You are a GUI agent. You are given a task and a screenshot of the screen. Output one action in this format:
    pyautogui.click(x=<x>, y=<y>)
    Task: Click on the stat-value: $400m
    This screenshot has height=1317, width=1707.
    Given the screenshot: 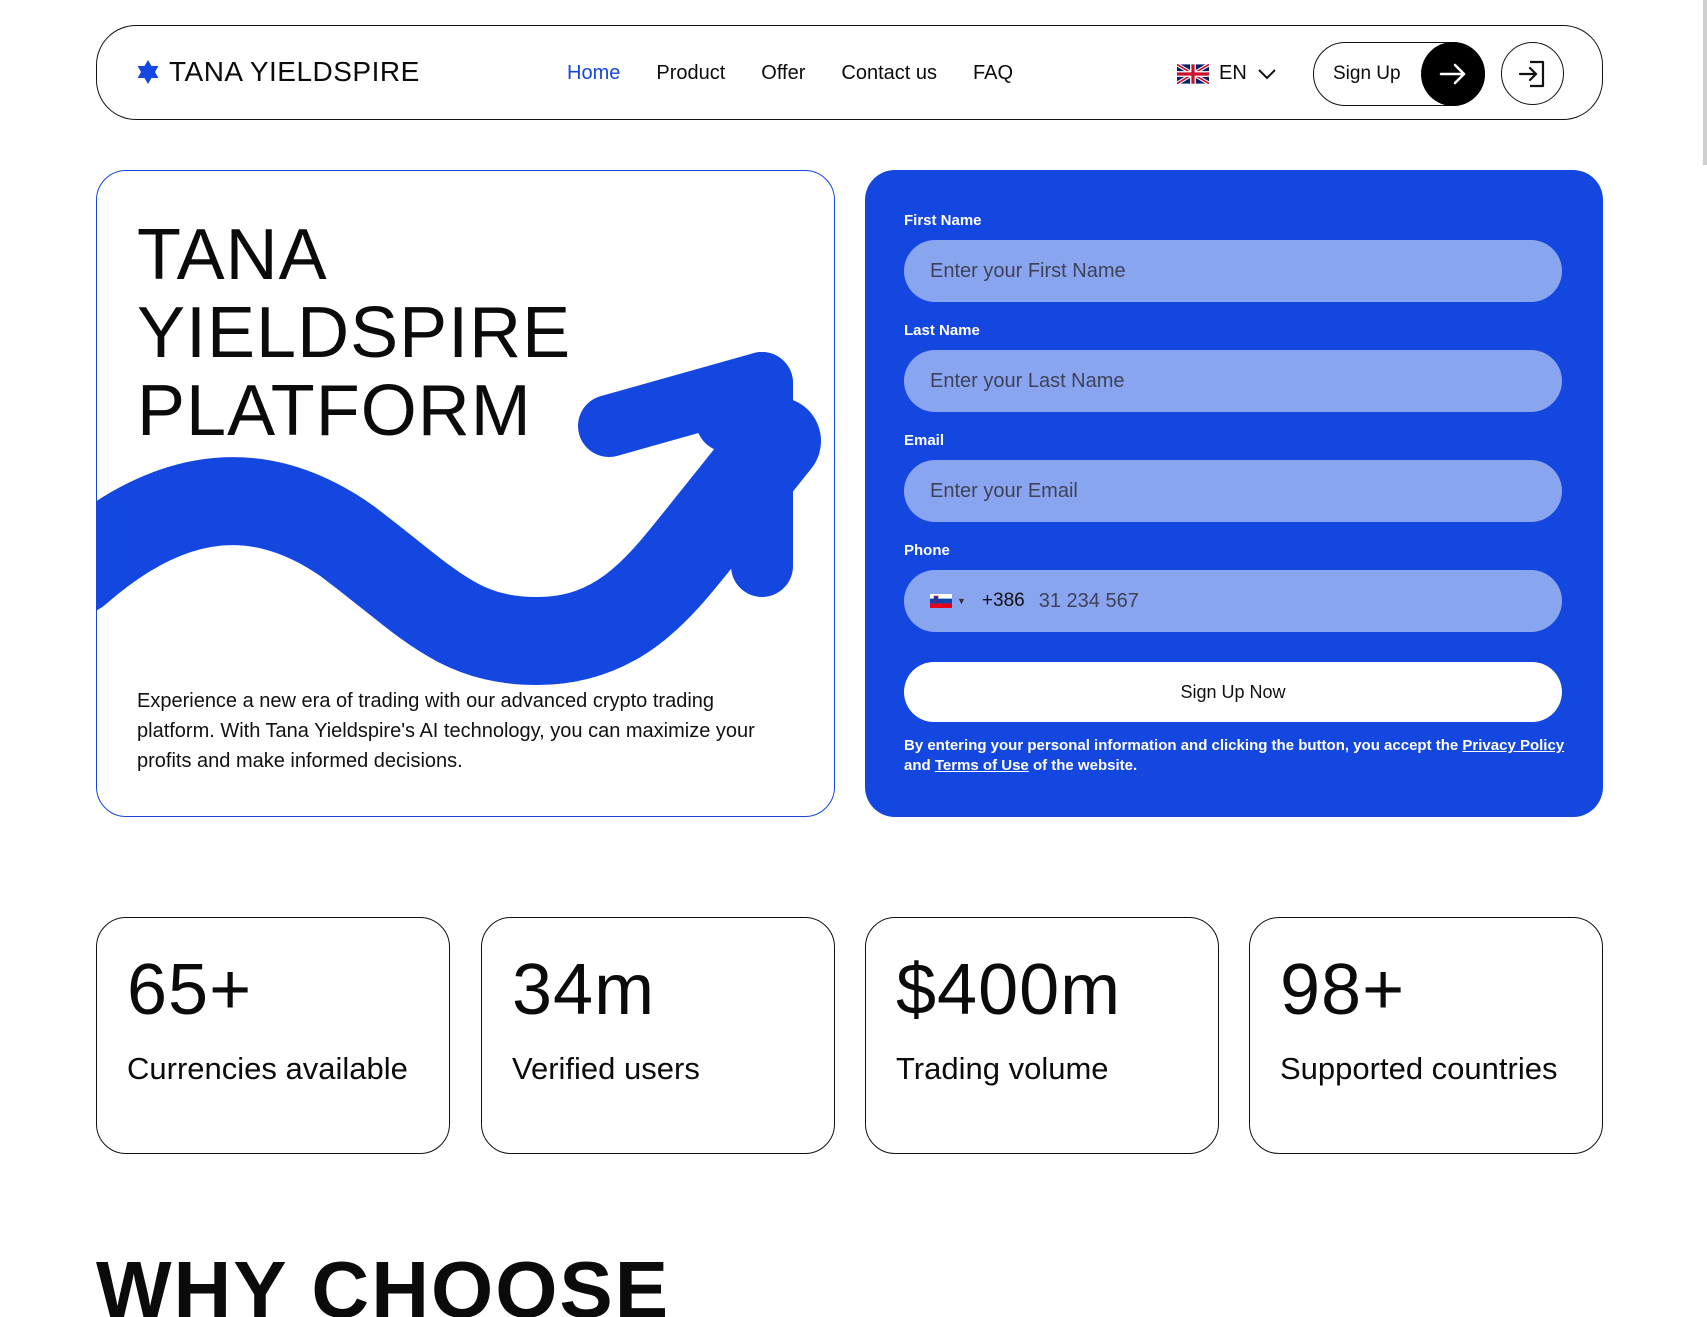 What is the action you would take?
    pyautogui.click(x=1009, y=990)
    